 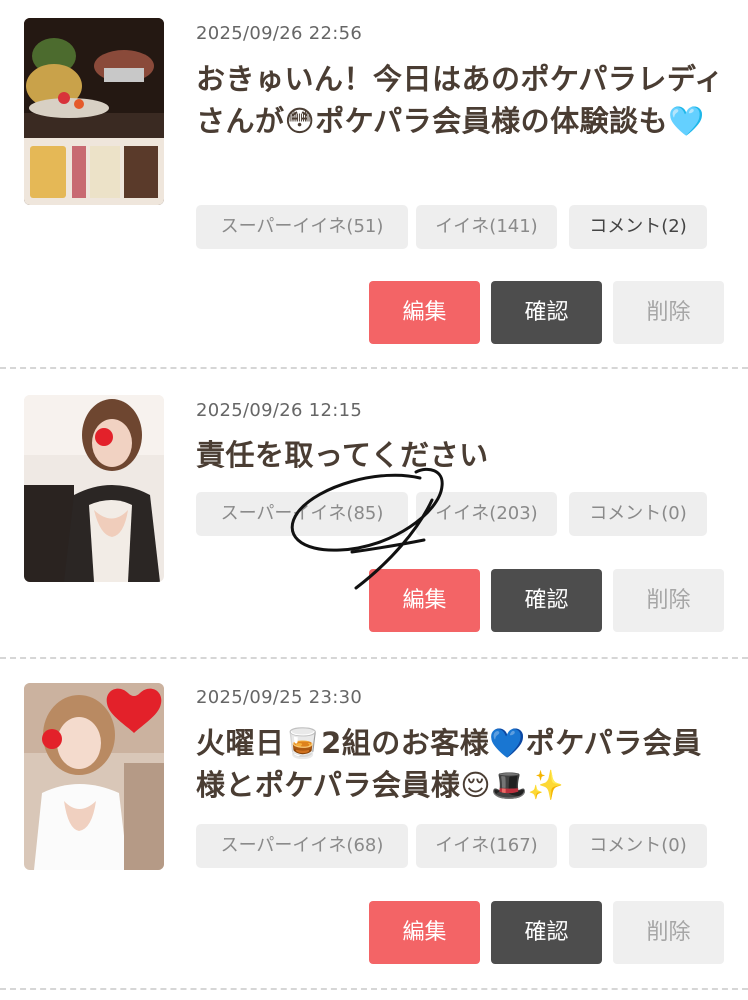 I want to click on like-chip: イイネ(141), so click(x=486, y=227).